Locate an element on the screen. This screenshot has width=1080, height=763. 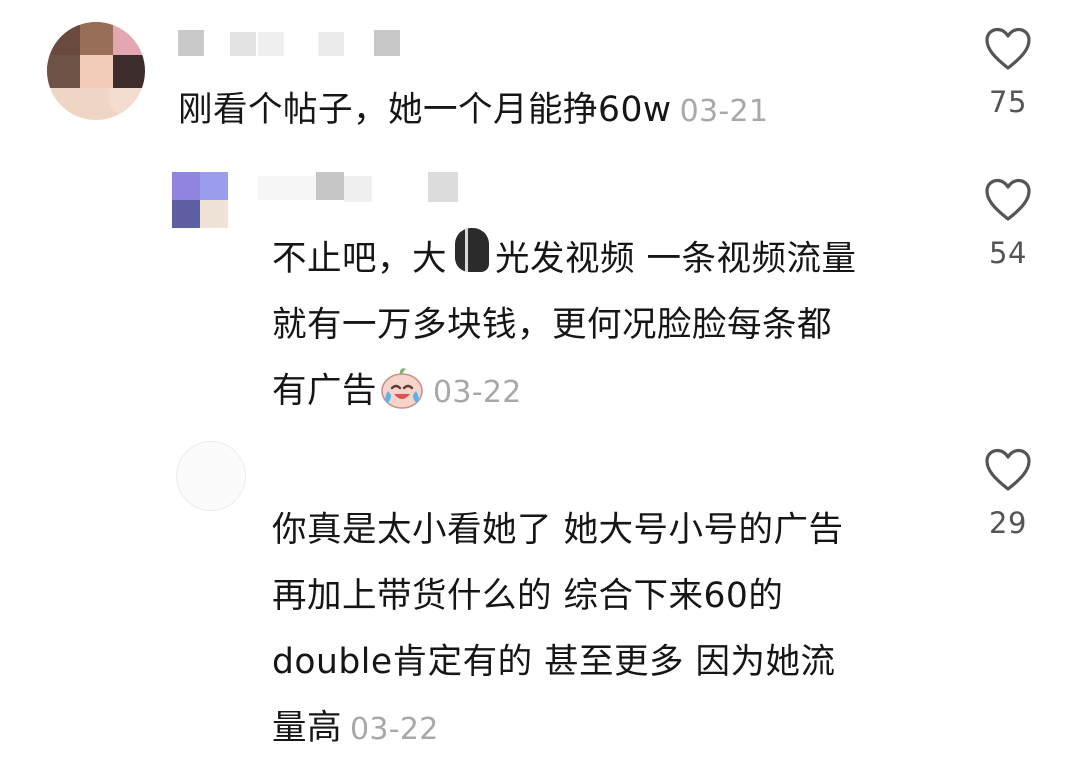
crying-laughing-emoji-icon is located at coordinates (402, 388).